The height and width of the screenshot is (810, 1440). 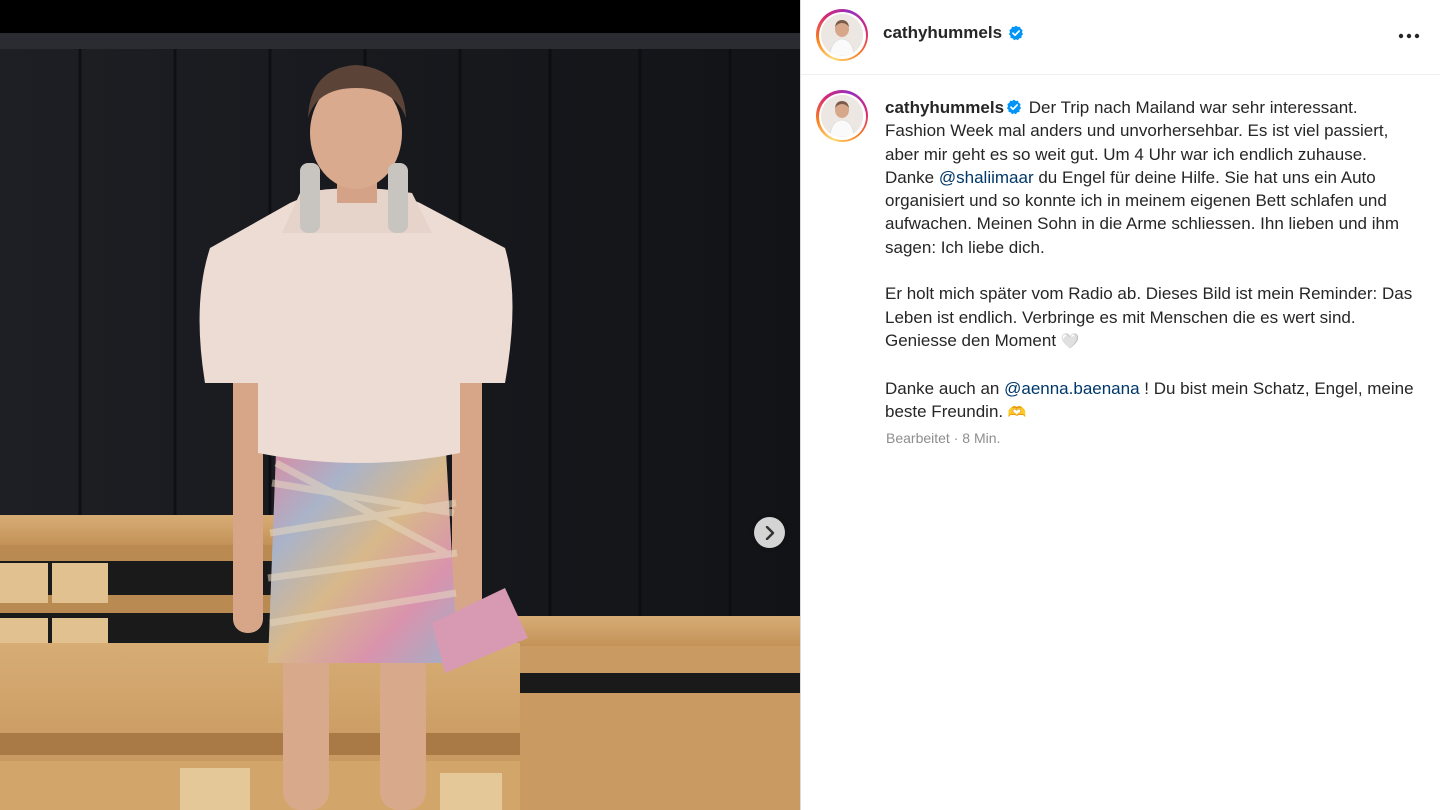 What do you see at coordinates (1017, 411) in the screenshot?
I see `heart-hands-emoji: 🫶` at bounding box center [1017, 411].